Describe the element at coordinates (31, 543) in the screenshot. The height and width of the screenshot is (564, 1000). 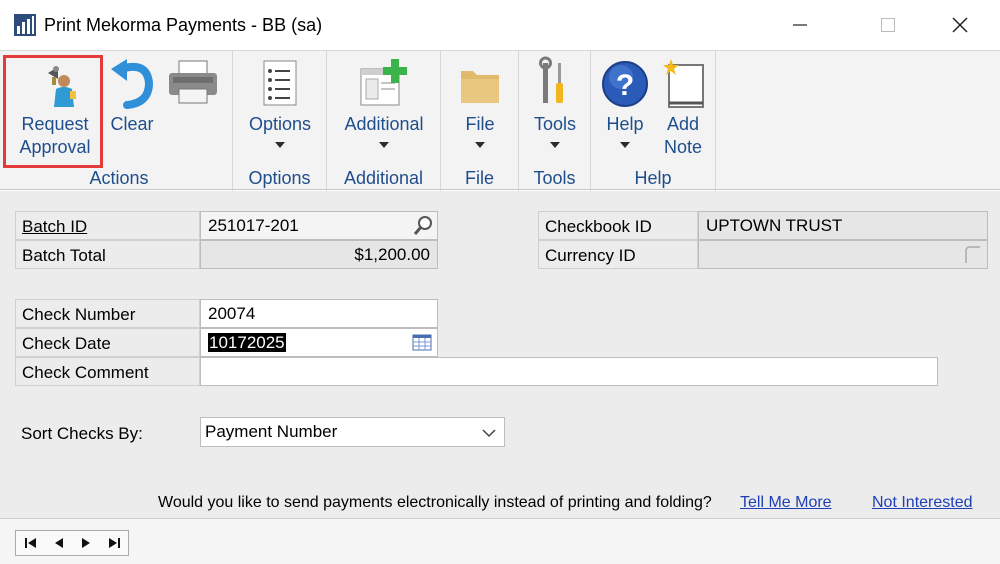
I see `first-record-icon` at that location.